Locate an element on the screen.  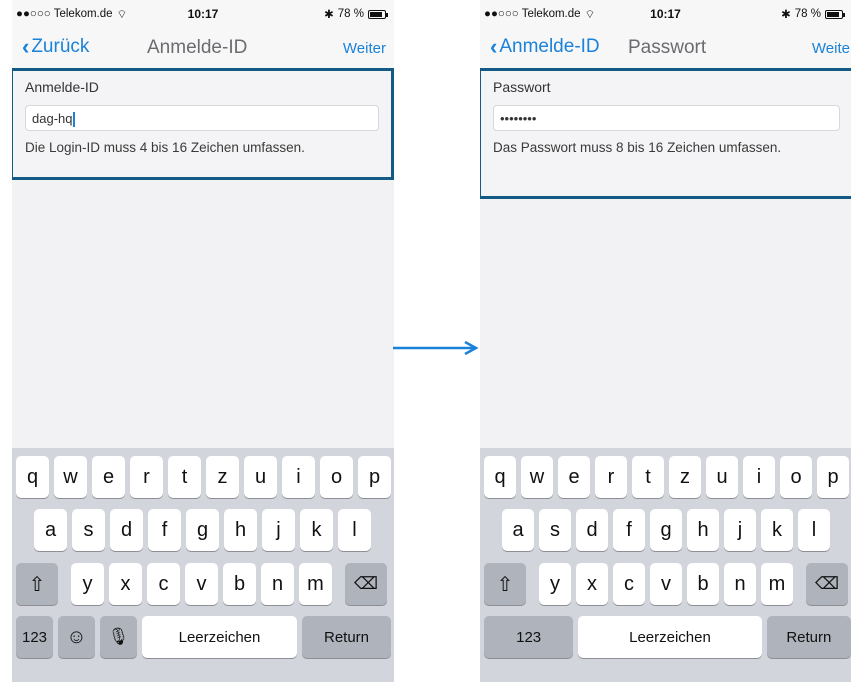
dictation-key: 🎙︎ is located at coordinates (118, 637).